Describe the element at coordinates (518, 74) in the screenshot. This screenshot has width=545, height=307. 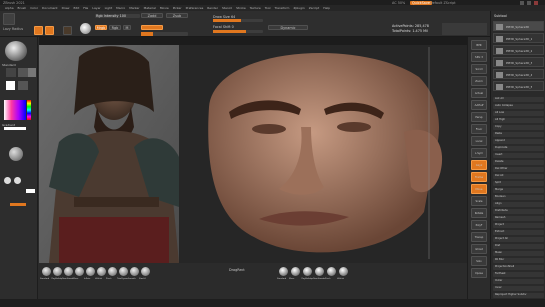
I see `subtool-item: PM3D_Sphere3D_4` at that location.